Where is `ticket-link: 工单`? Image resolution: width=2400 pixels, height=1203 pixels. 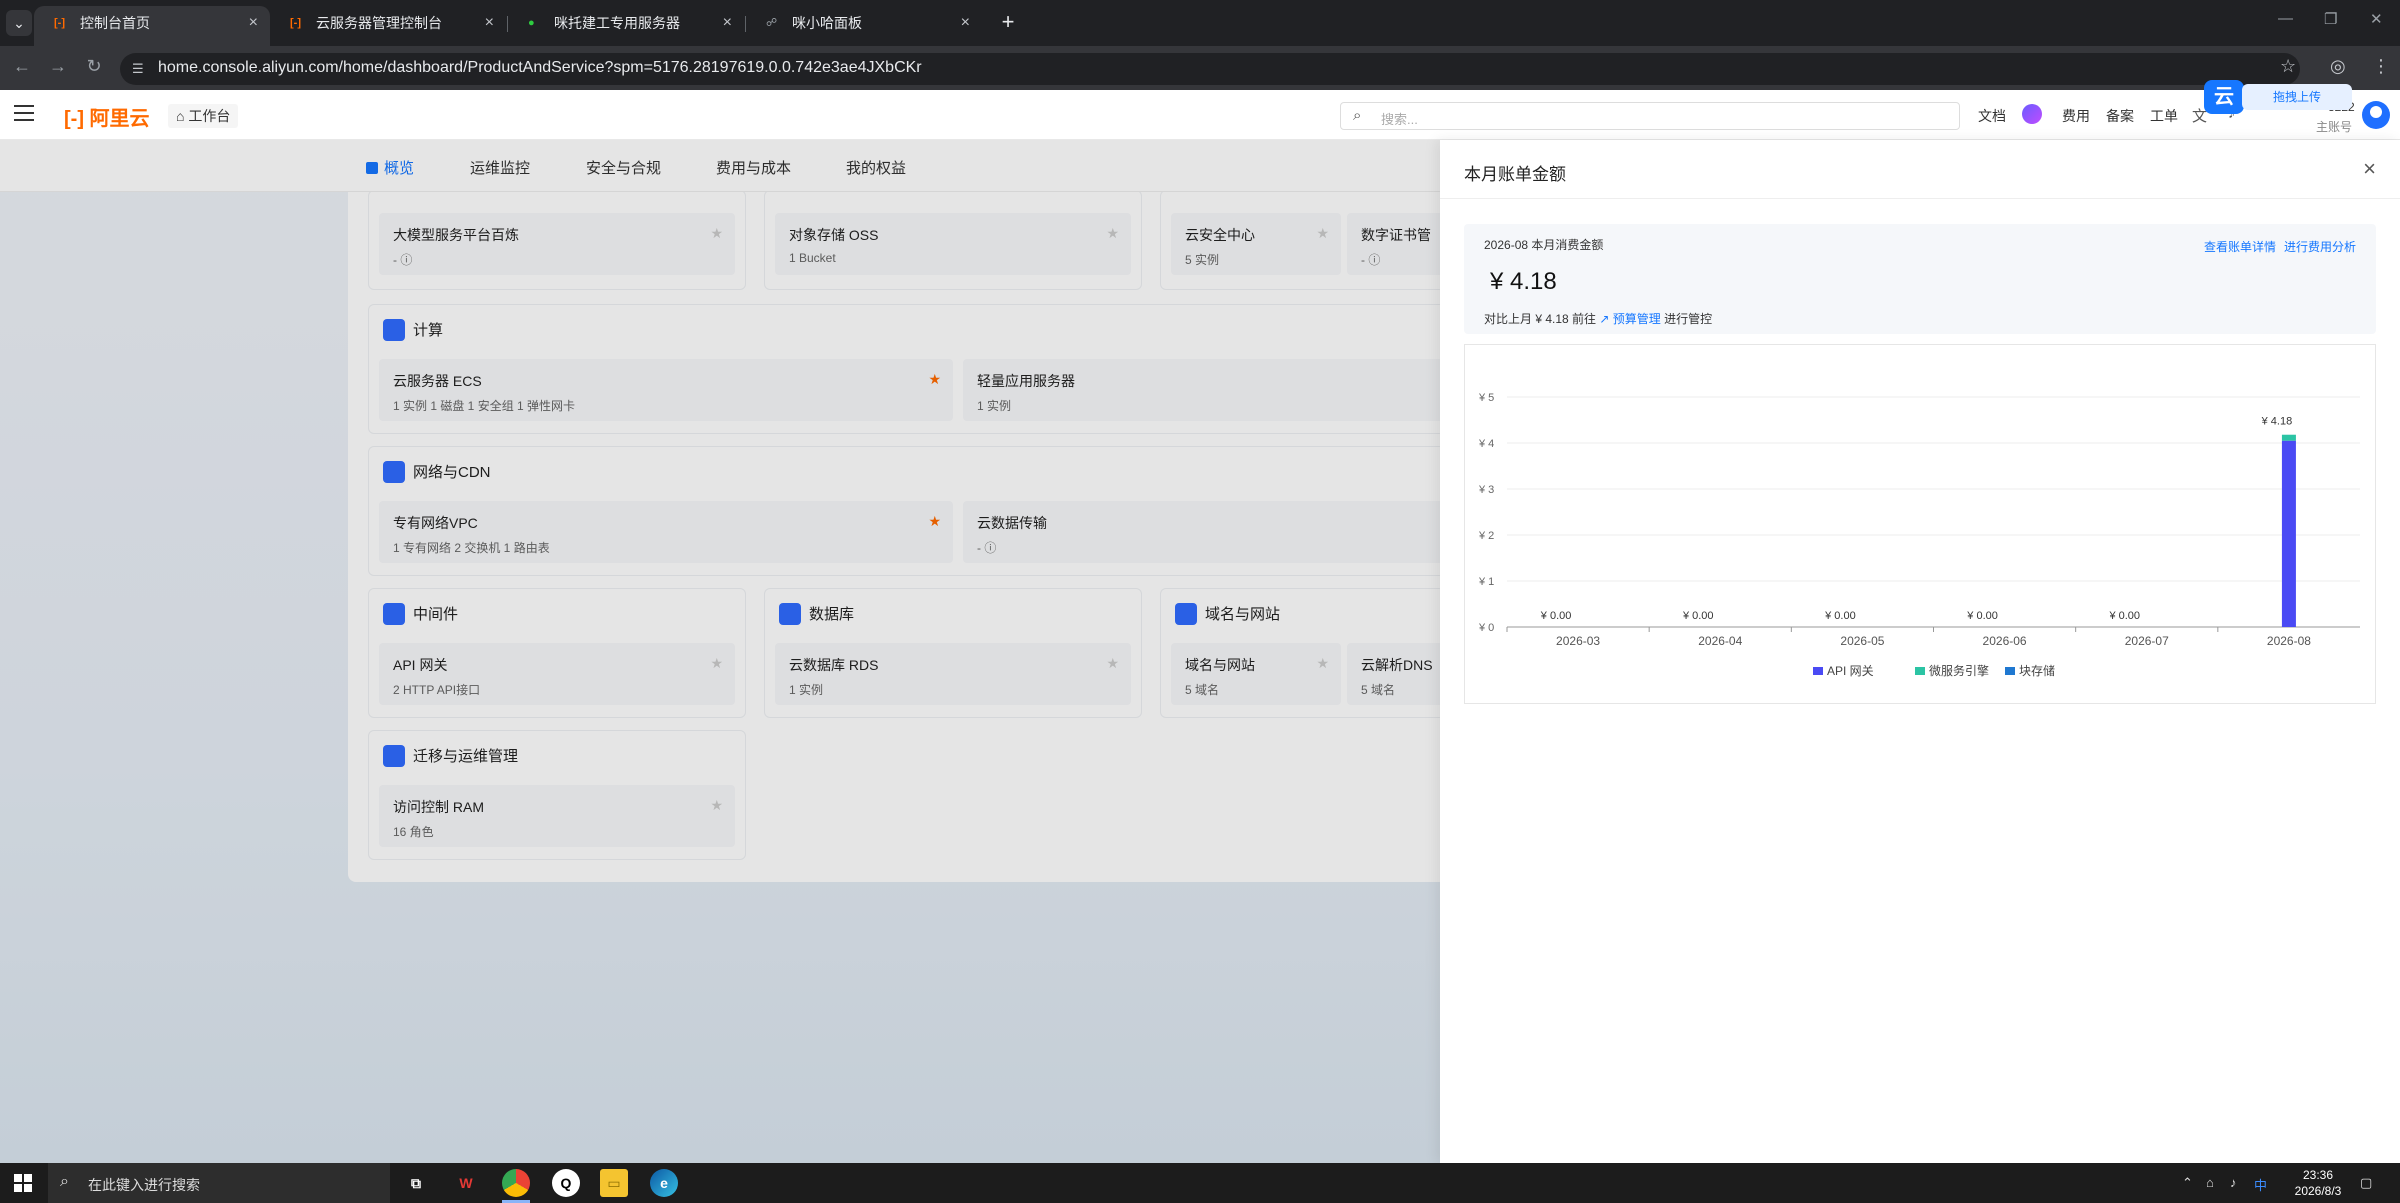
ticket-link: 工单 is located at coordinates (2164, 116).